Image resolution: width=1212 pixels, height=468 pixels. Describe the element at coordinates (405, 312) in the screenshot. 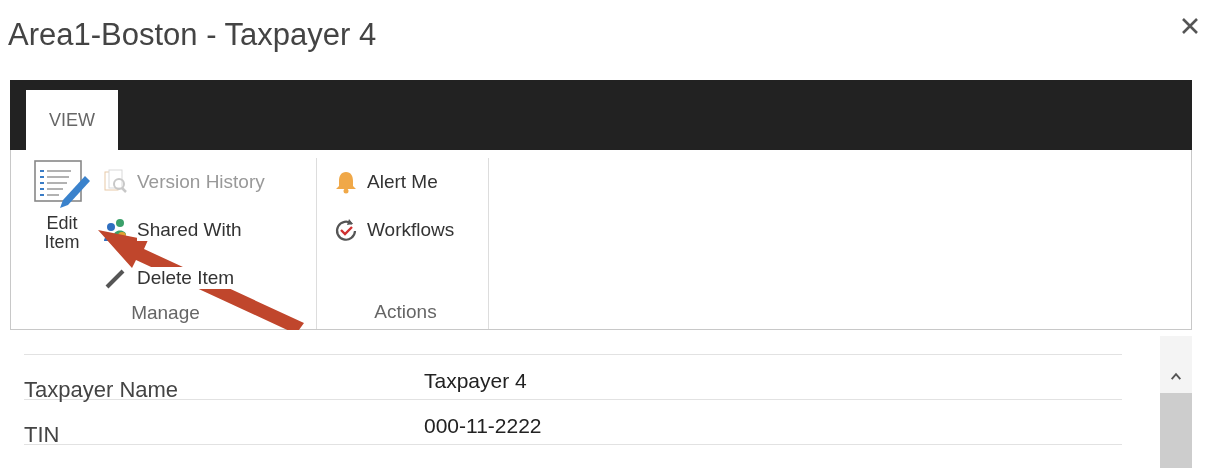

I see `group-label: Actions` at that location.